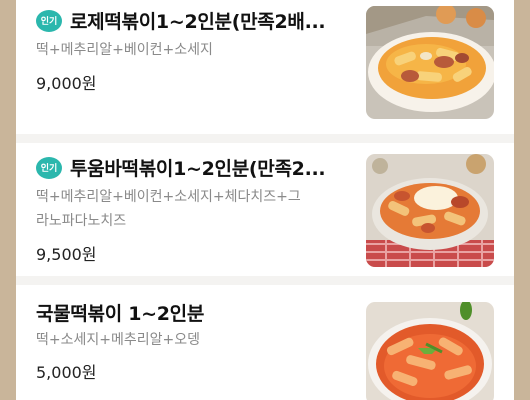 The width and height of the screenshot is (530, 400). I want to click on menu-item-price: 9,500원, so click(66, 254).